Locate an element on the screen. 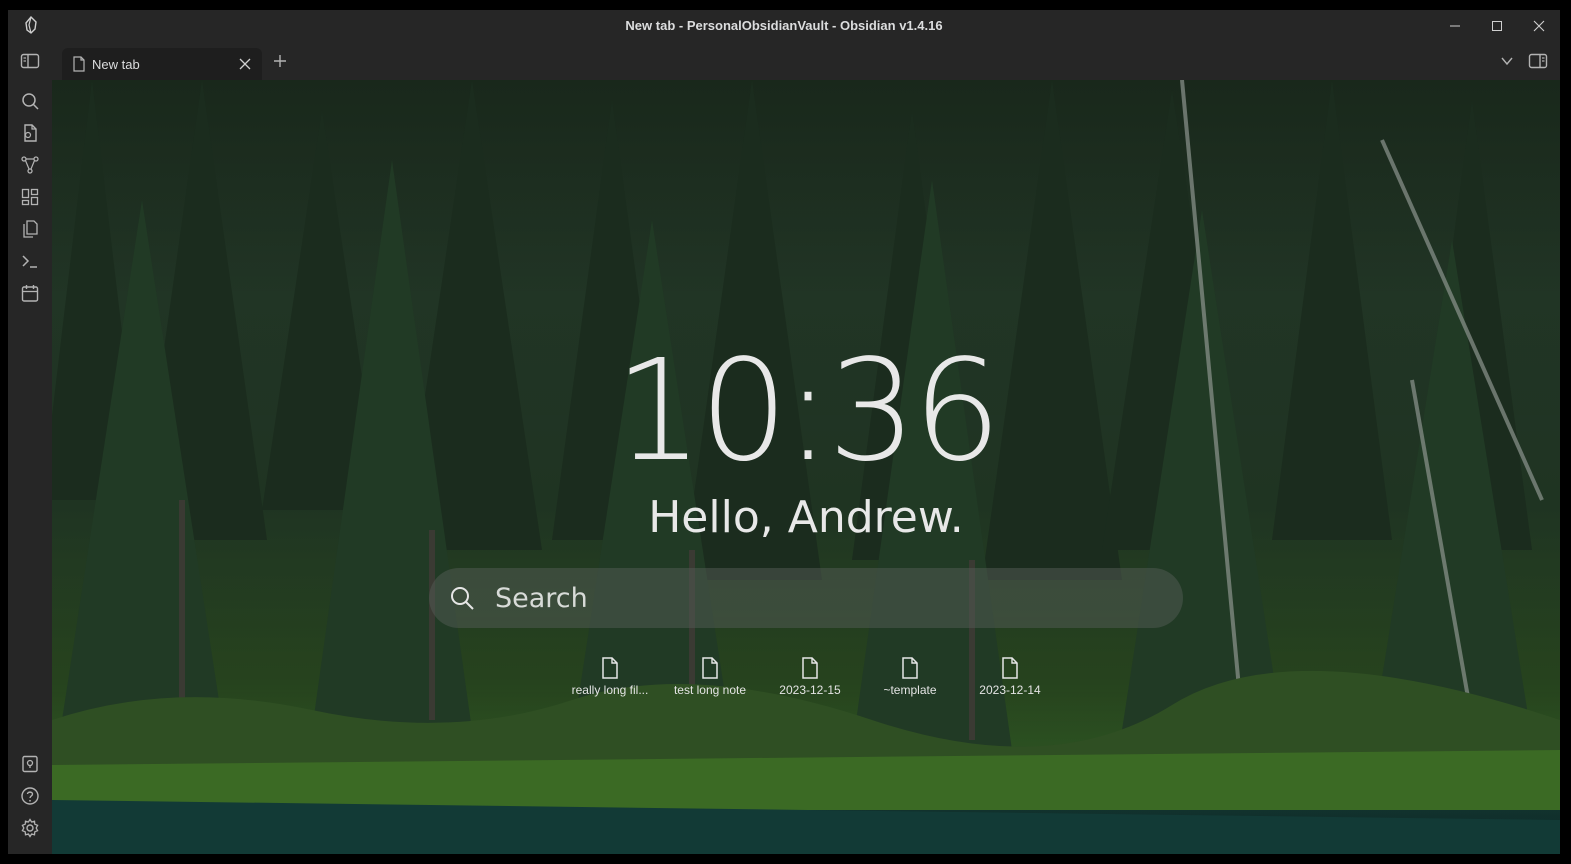  maximize-icon is located at coordinates (1497, 25).